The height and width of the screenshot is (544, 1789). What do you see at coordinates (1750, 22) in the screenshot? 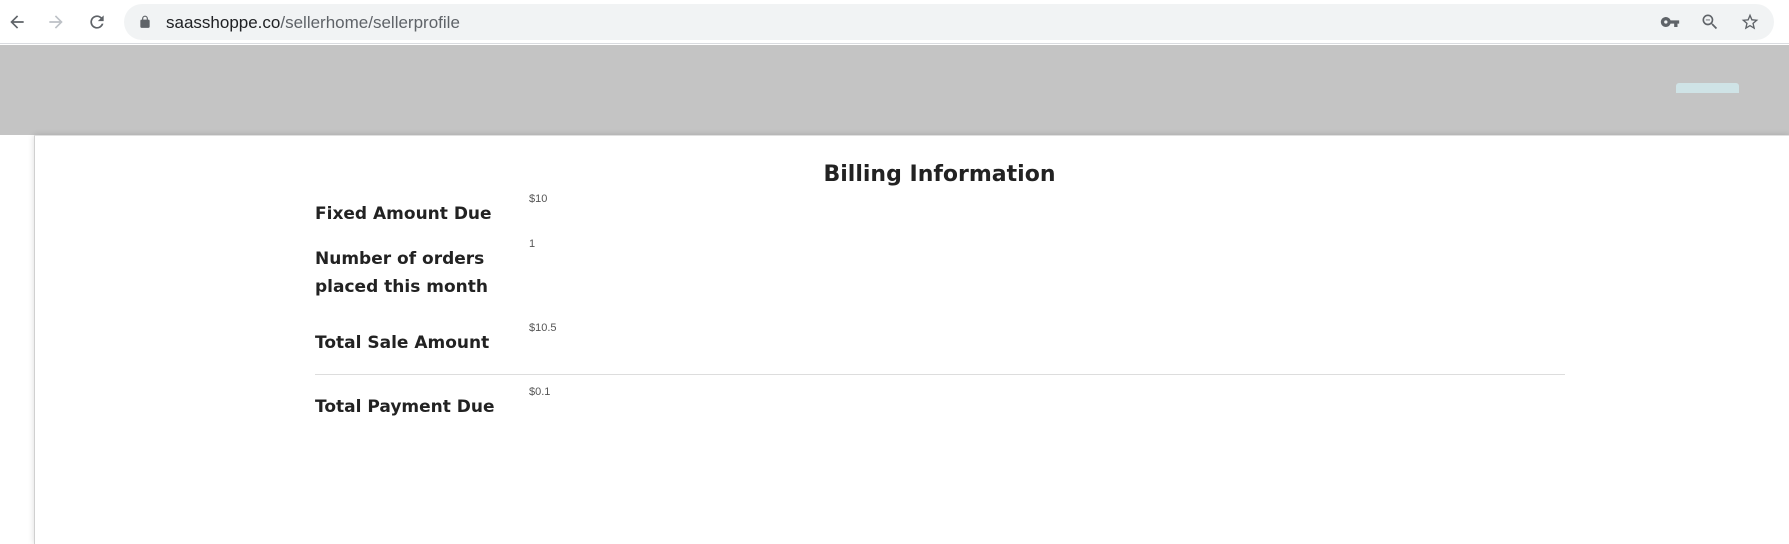
I see `star-icon` at bounding box center [1750, 22].